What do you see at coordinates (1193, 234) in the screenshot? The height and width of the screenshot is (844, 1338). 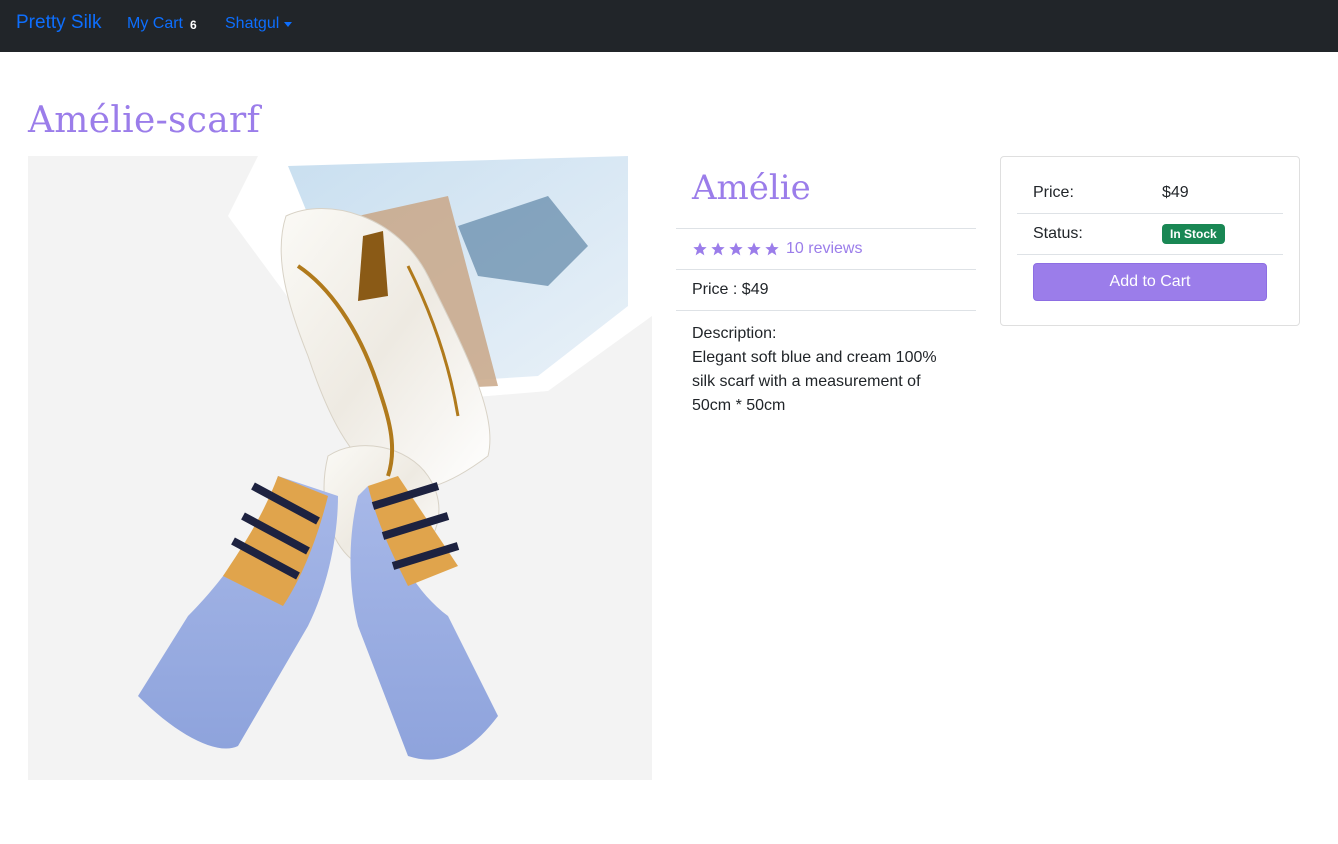 I see `status-badge: In Stock` at bounding box center [1193, 234].